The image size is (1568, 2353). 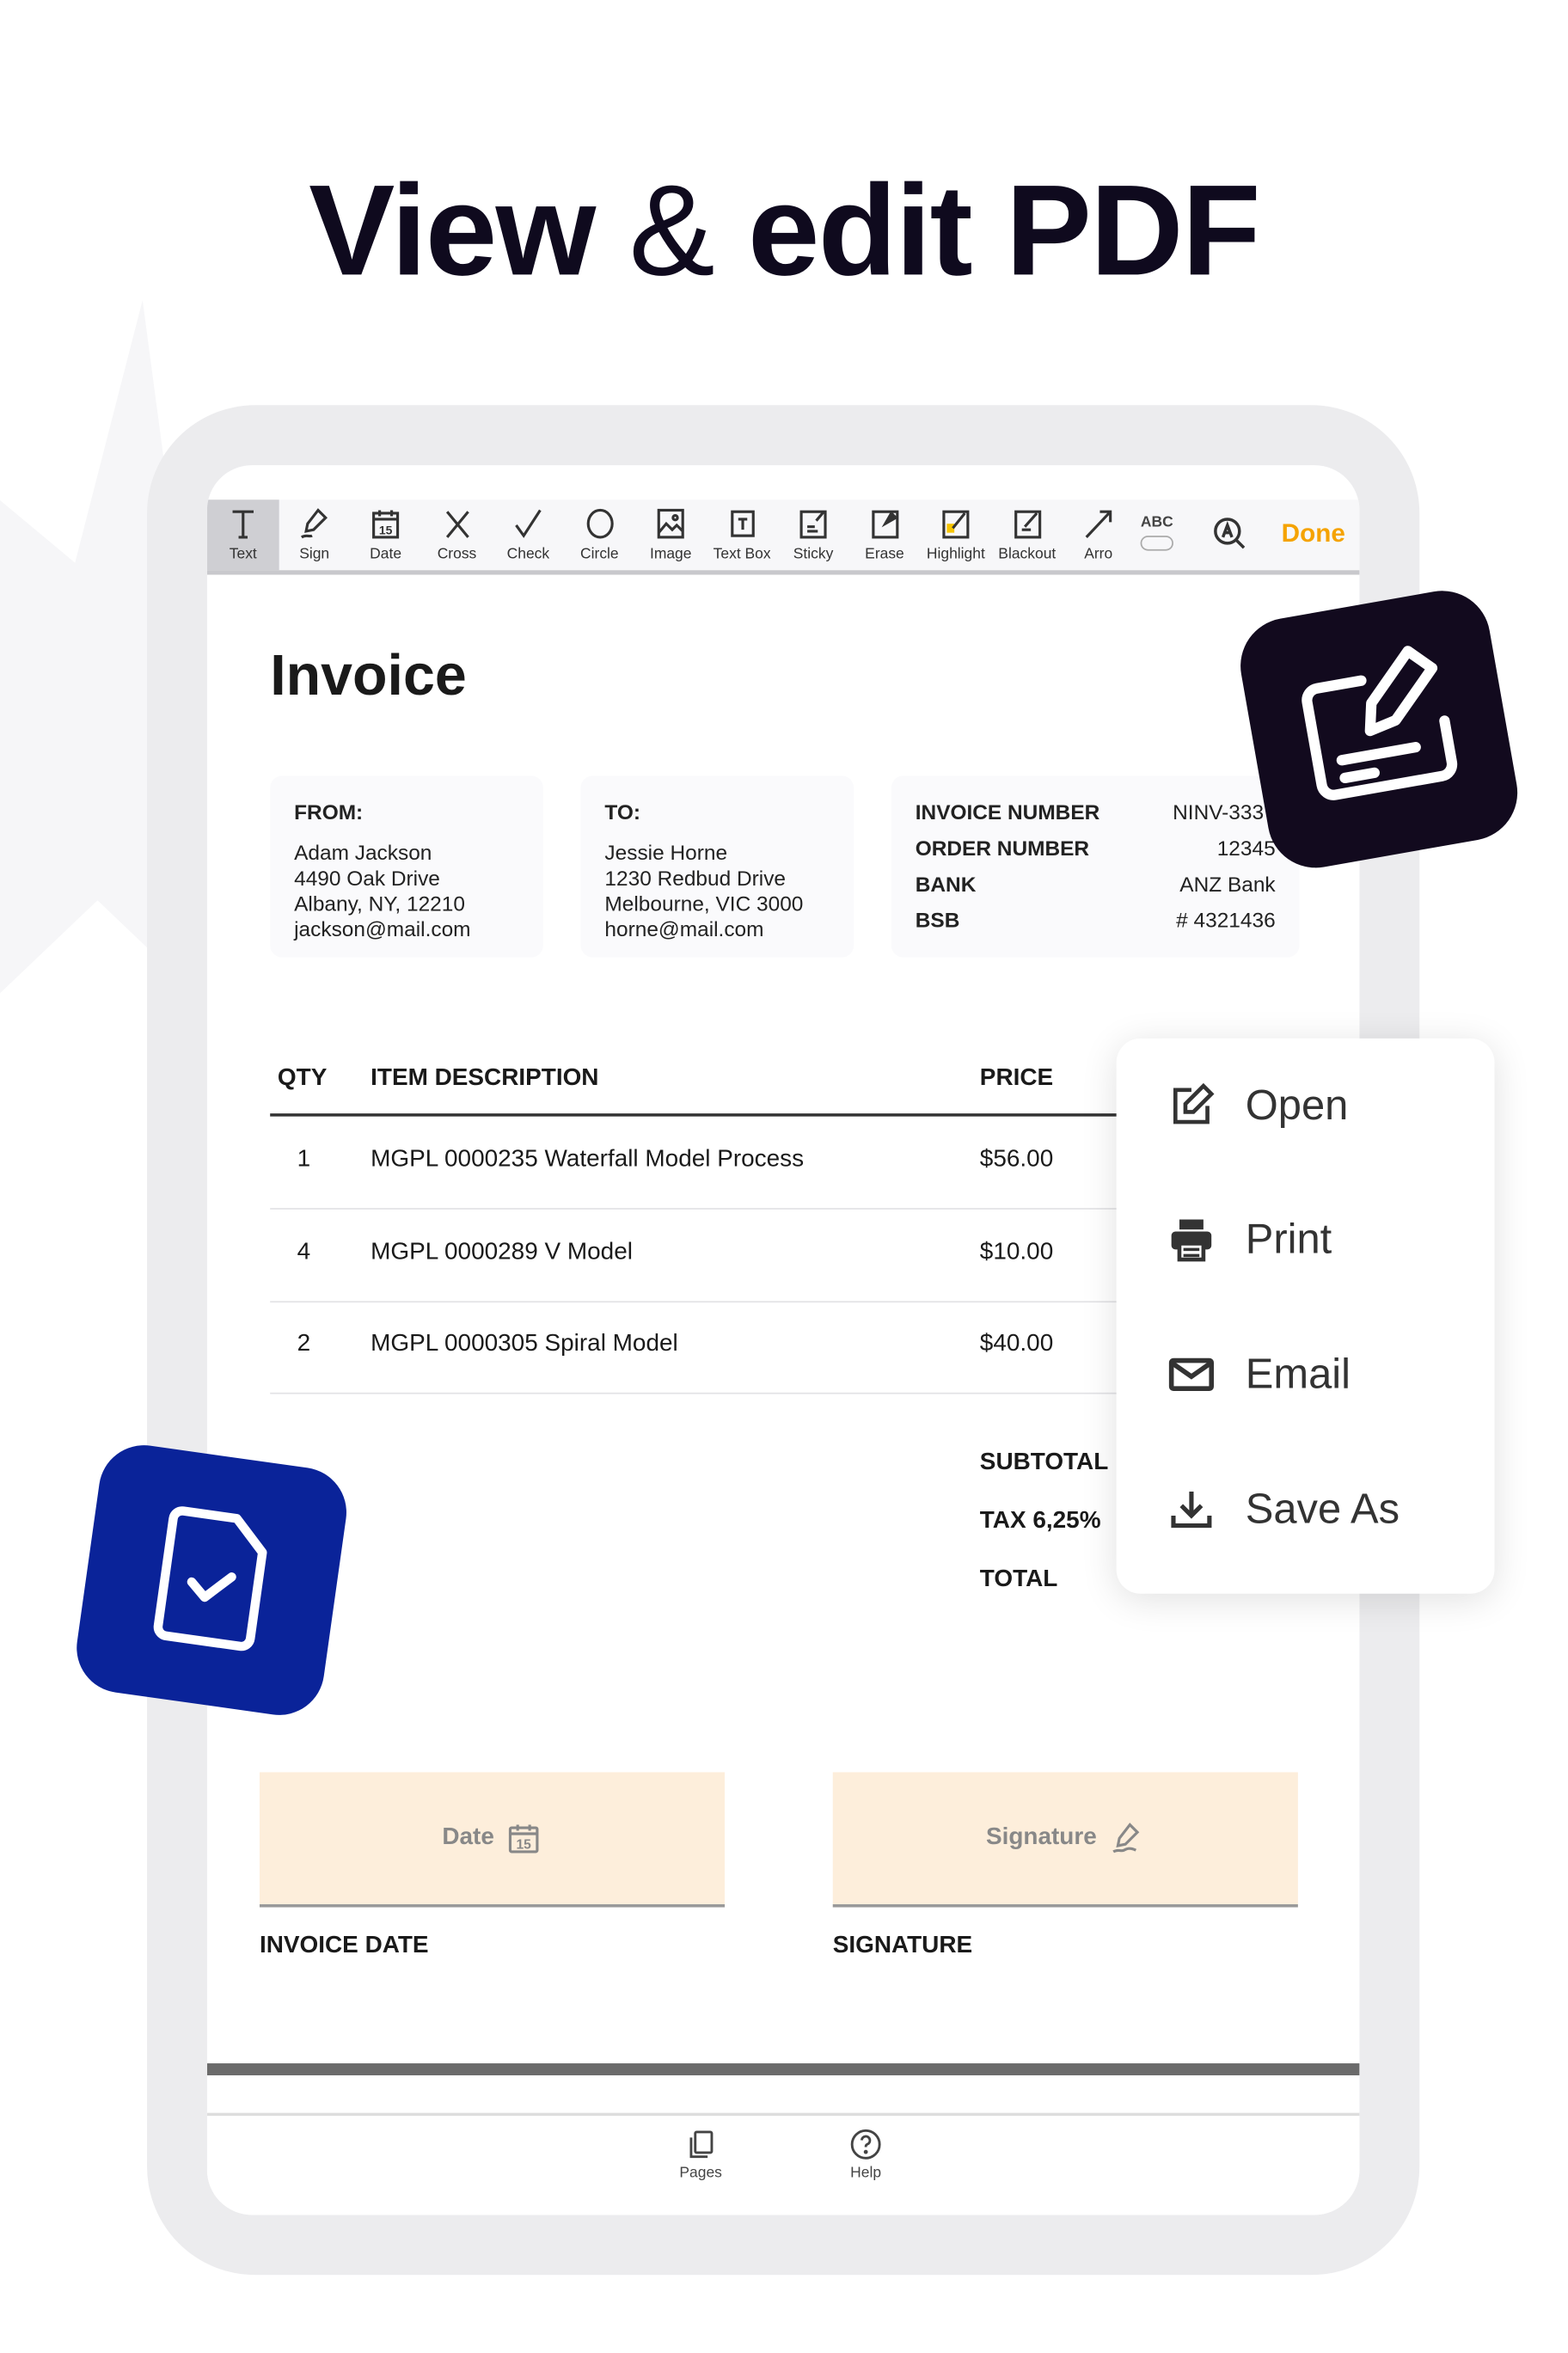 I want to click on table-row: 4 MGPL 0000289 V Model $10.00, so click(x=735, y=1255).